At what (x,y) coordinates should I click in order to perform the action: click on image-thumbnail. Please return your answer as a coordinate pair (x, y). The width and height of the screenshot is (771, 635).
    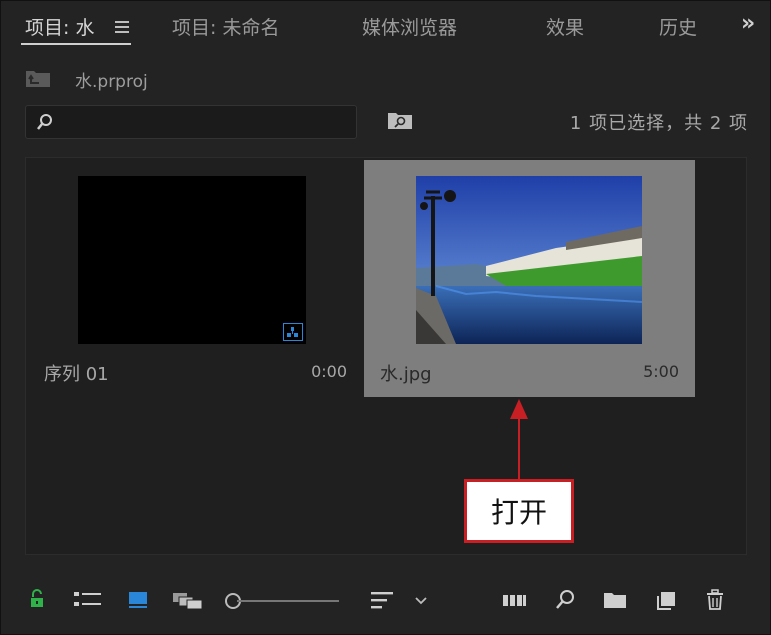
    Looking at the image, I should click on (529, 260).